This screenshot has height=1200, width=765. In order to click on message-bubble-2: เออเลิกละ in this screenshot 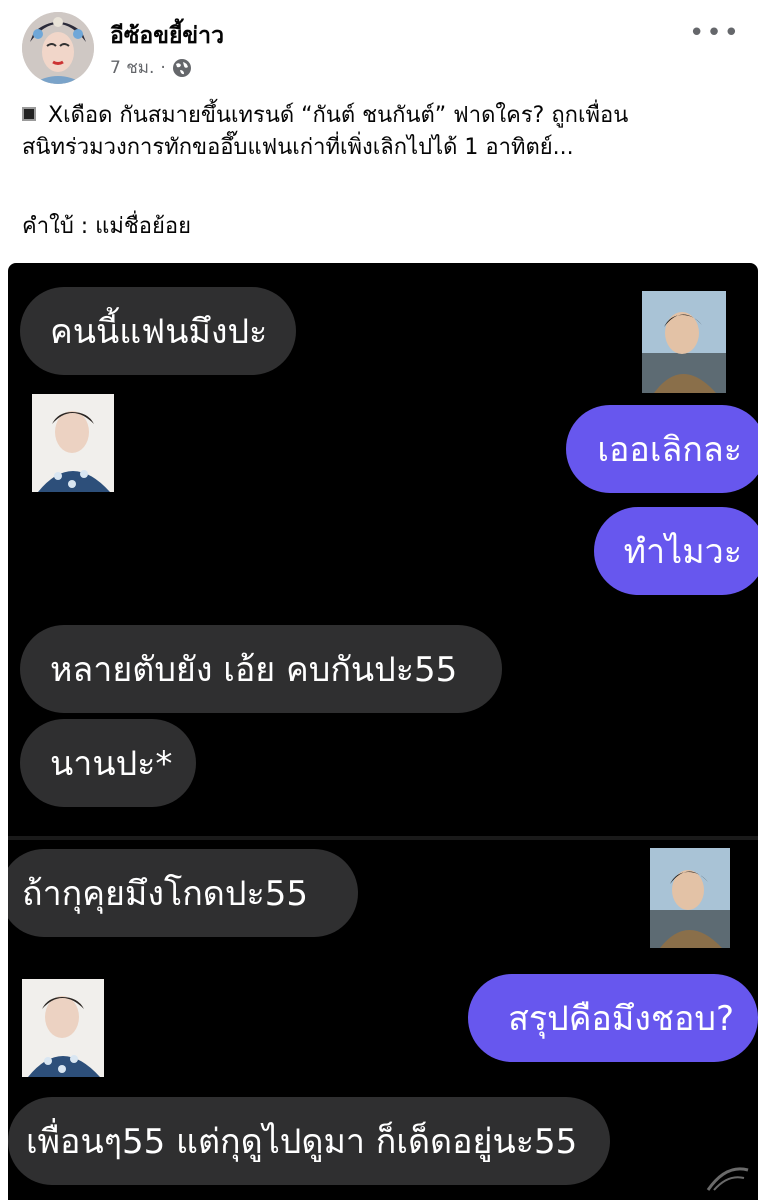, I will do `click(662, 449)`.